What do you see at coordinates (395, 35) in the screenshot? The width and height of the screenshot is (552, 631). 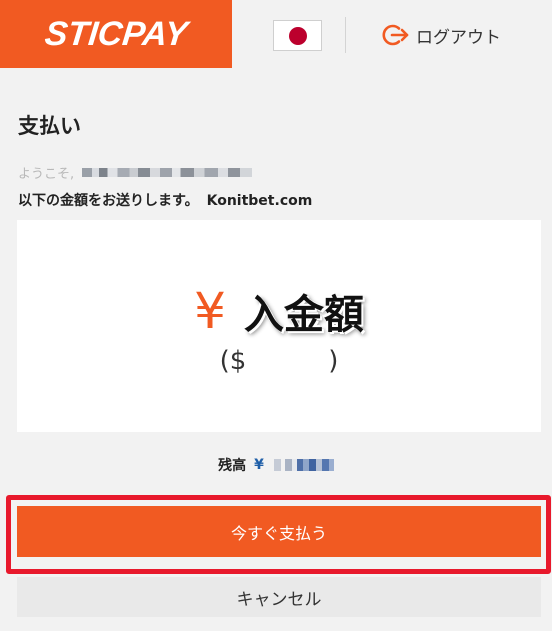 I see `logout-arrow-icon` at bounding box center [395, 35].